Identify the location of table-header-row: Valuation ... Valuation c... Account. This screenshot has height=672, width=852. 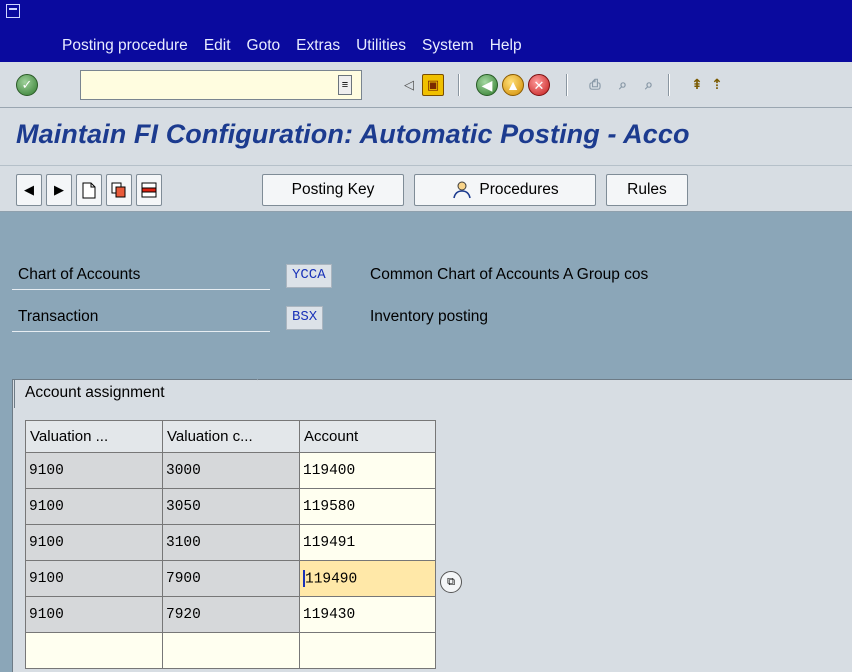
(230, 436).